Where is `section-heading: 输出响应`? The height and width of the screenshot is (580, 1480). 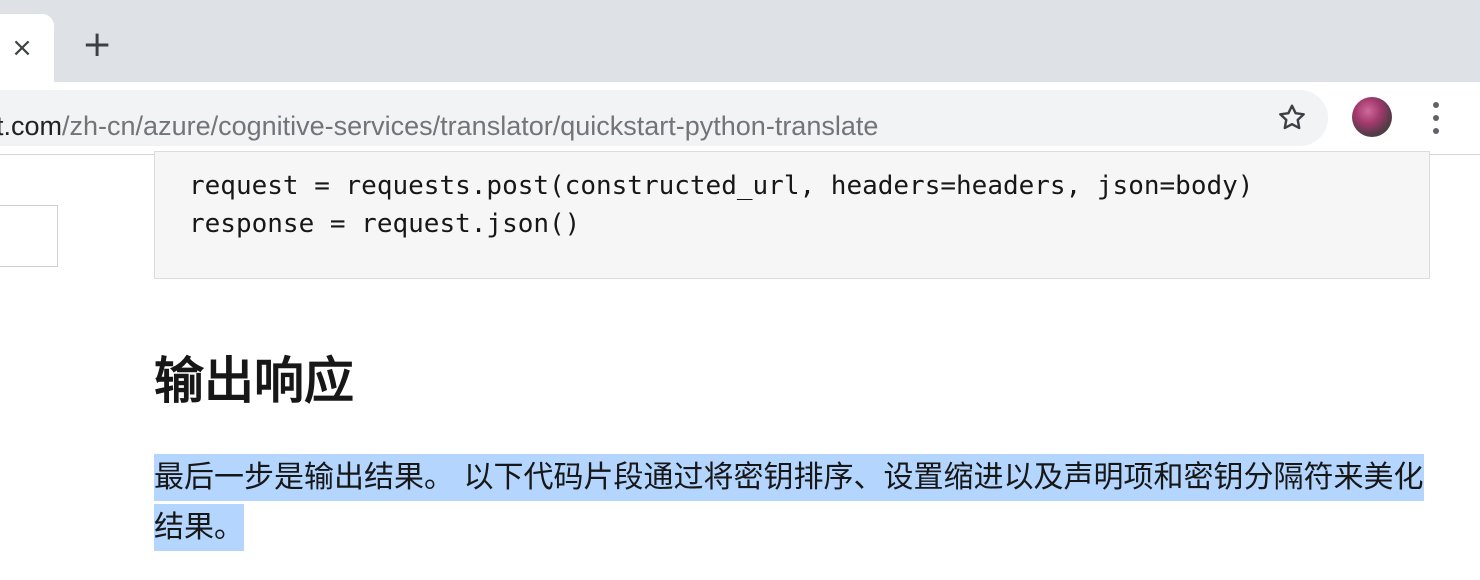 section-heading: 输出响应 is located at coordinates (254, 381).